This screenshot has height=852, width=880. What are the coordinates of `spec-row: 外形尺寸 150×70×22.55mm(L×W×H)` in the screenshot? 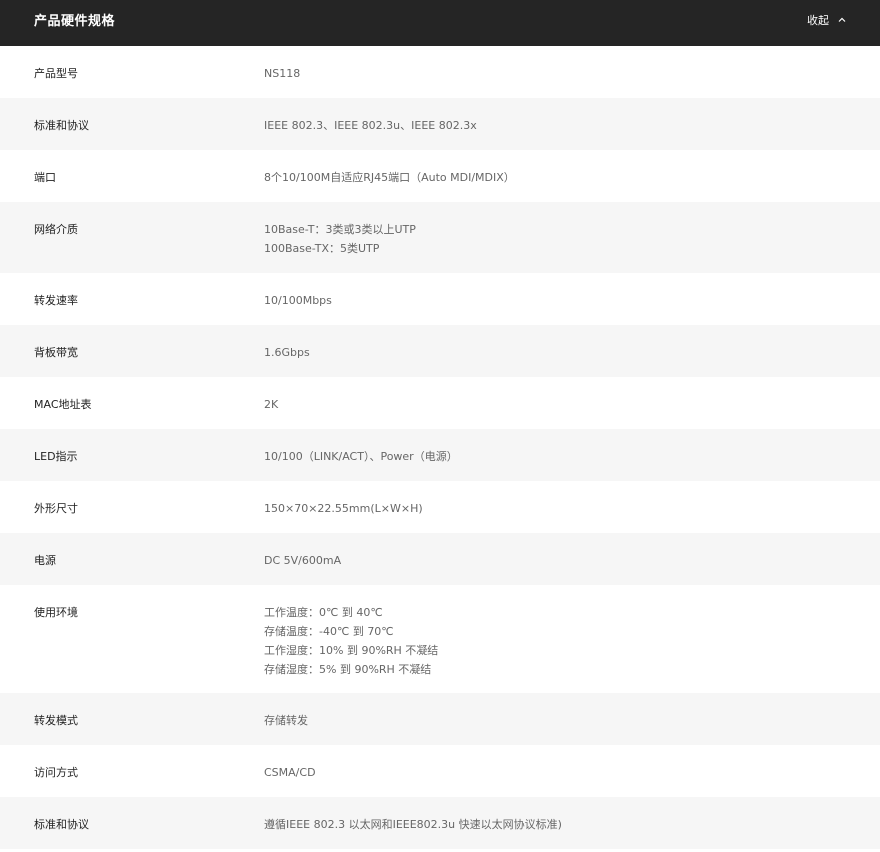 It's located at (440, 507).